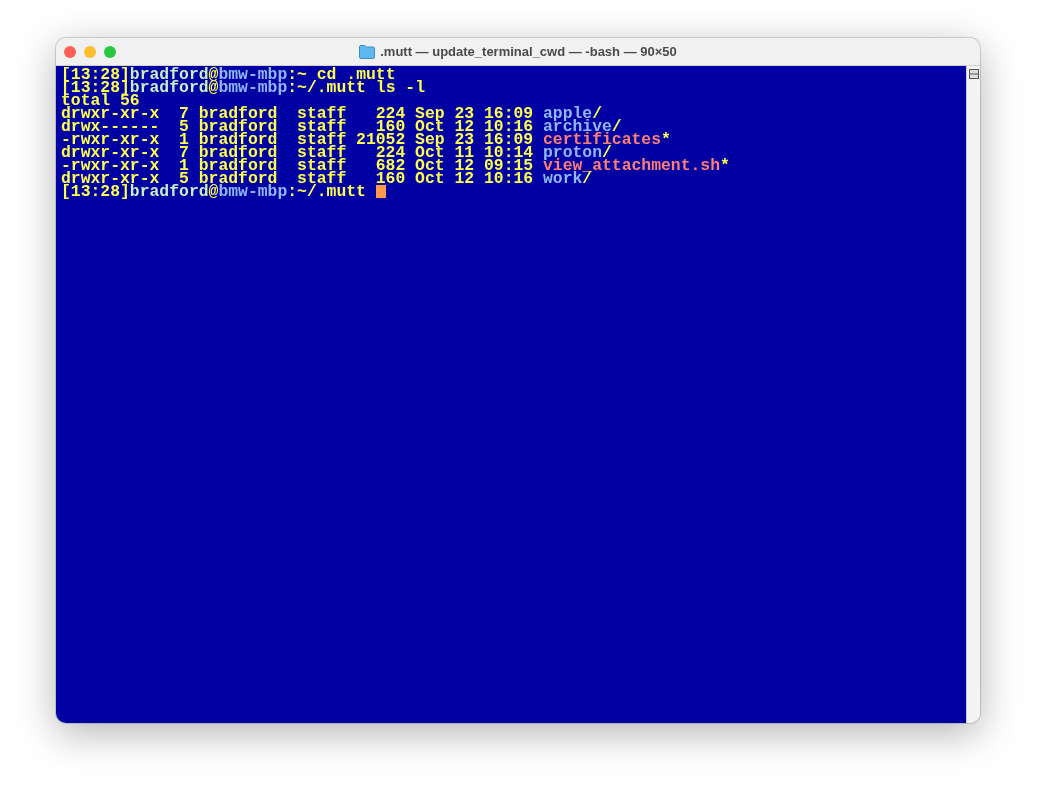 The width and height of the screenshot is (1037, 798). I want to click on output-text: total 56, so click(100, 100).